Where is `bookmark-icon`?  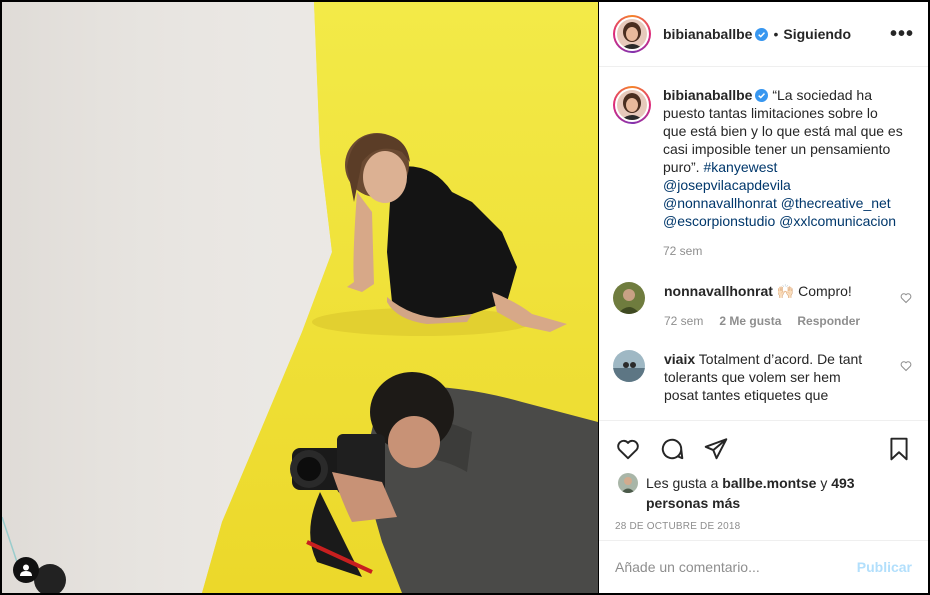 bookmark-icon is located at coordinates (899, 449).